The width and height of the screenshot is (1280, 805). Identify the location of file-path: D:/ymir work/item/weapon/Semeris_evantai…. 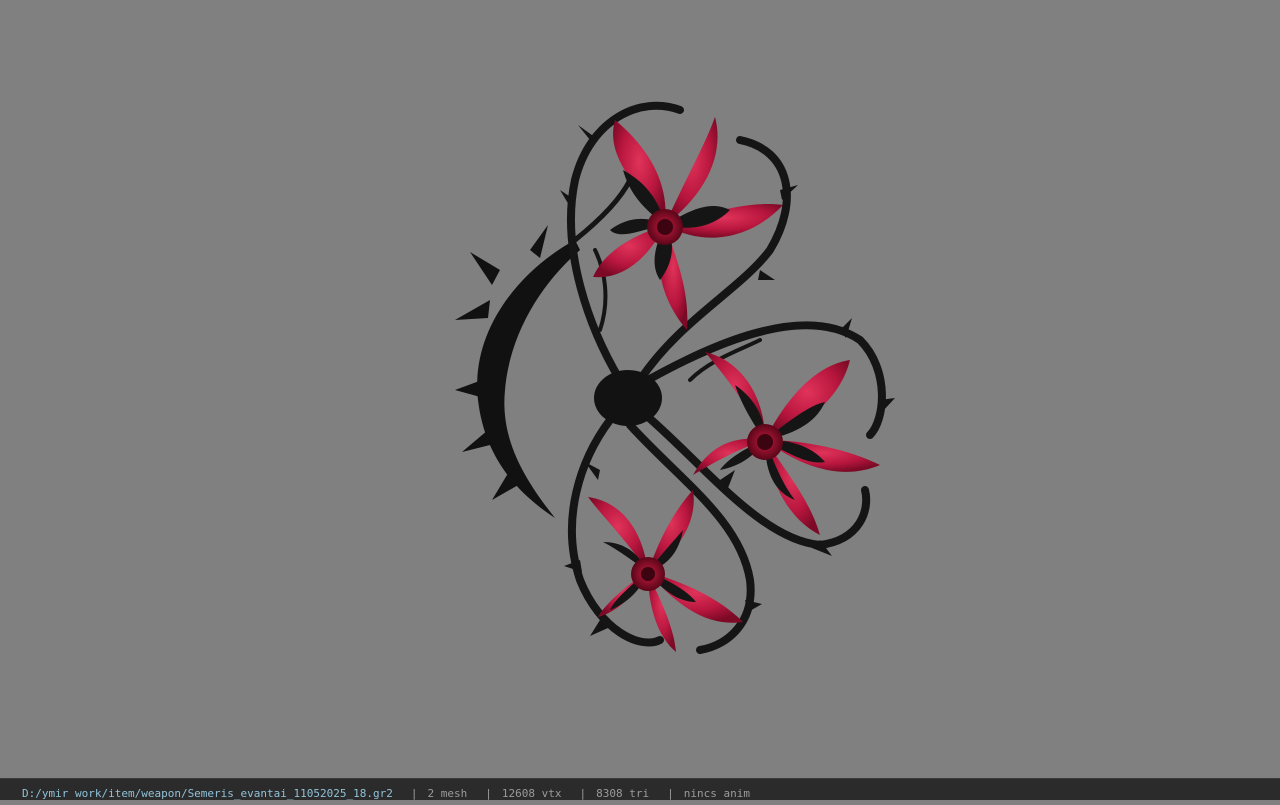
(207, 793).